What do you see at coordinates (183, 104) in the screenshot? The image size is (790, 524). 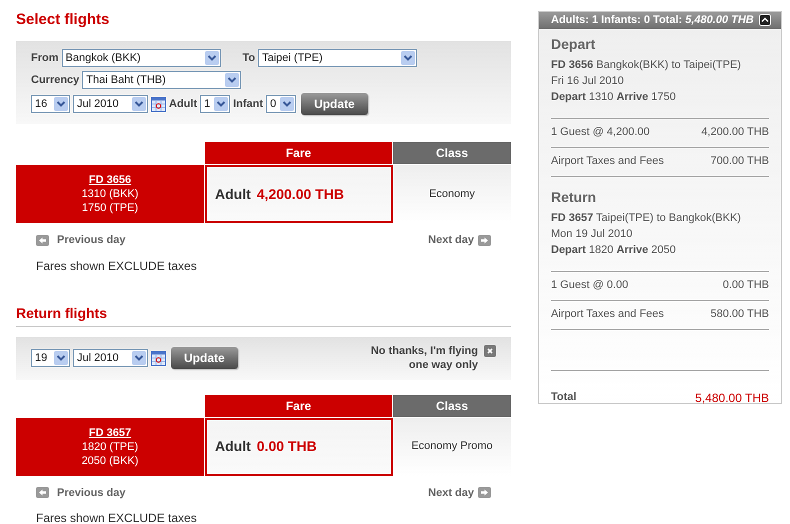 I see `field-label: Adult` at bounding box center [183, 104].